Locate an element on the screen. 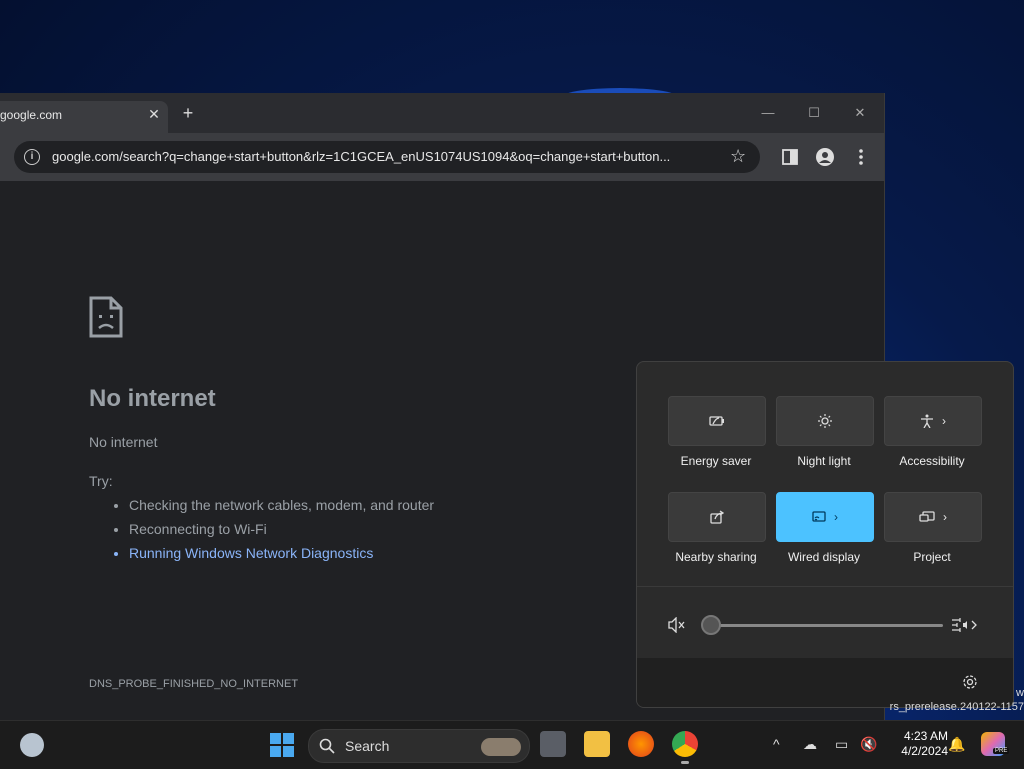 This screenshot has width=1024, height=769. night-light-icon is located at coordinates (825, 421).